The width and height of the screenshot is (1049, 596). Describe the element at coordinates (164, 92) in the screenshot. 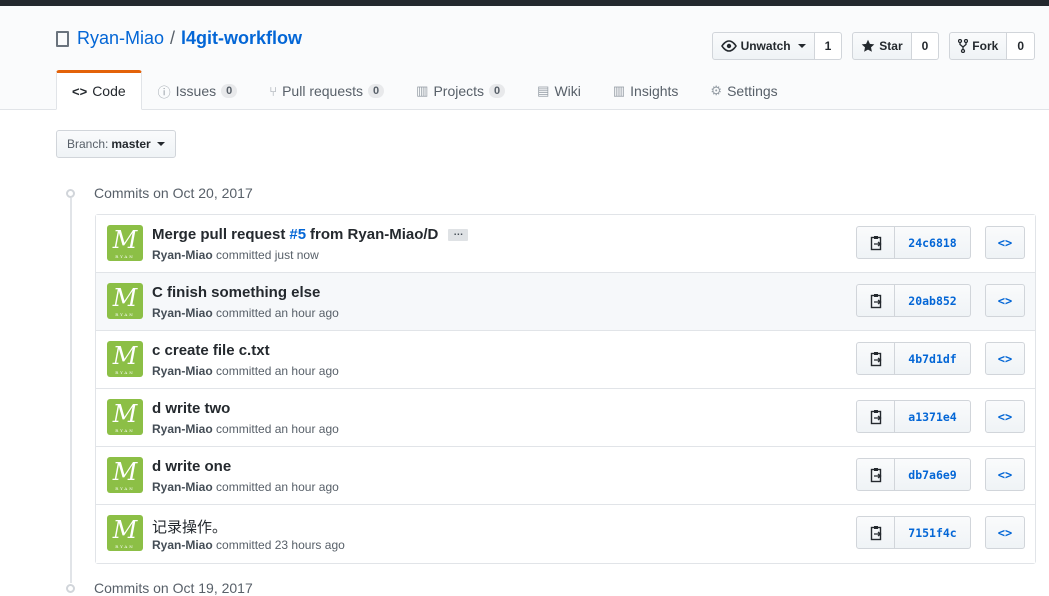

I see `issue-opened-icon: ⓘ` at that location.